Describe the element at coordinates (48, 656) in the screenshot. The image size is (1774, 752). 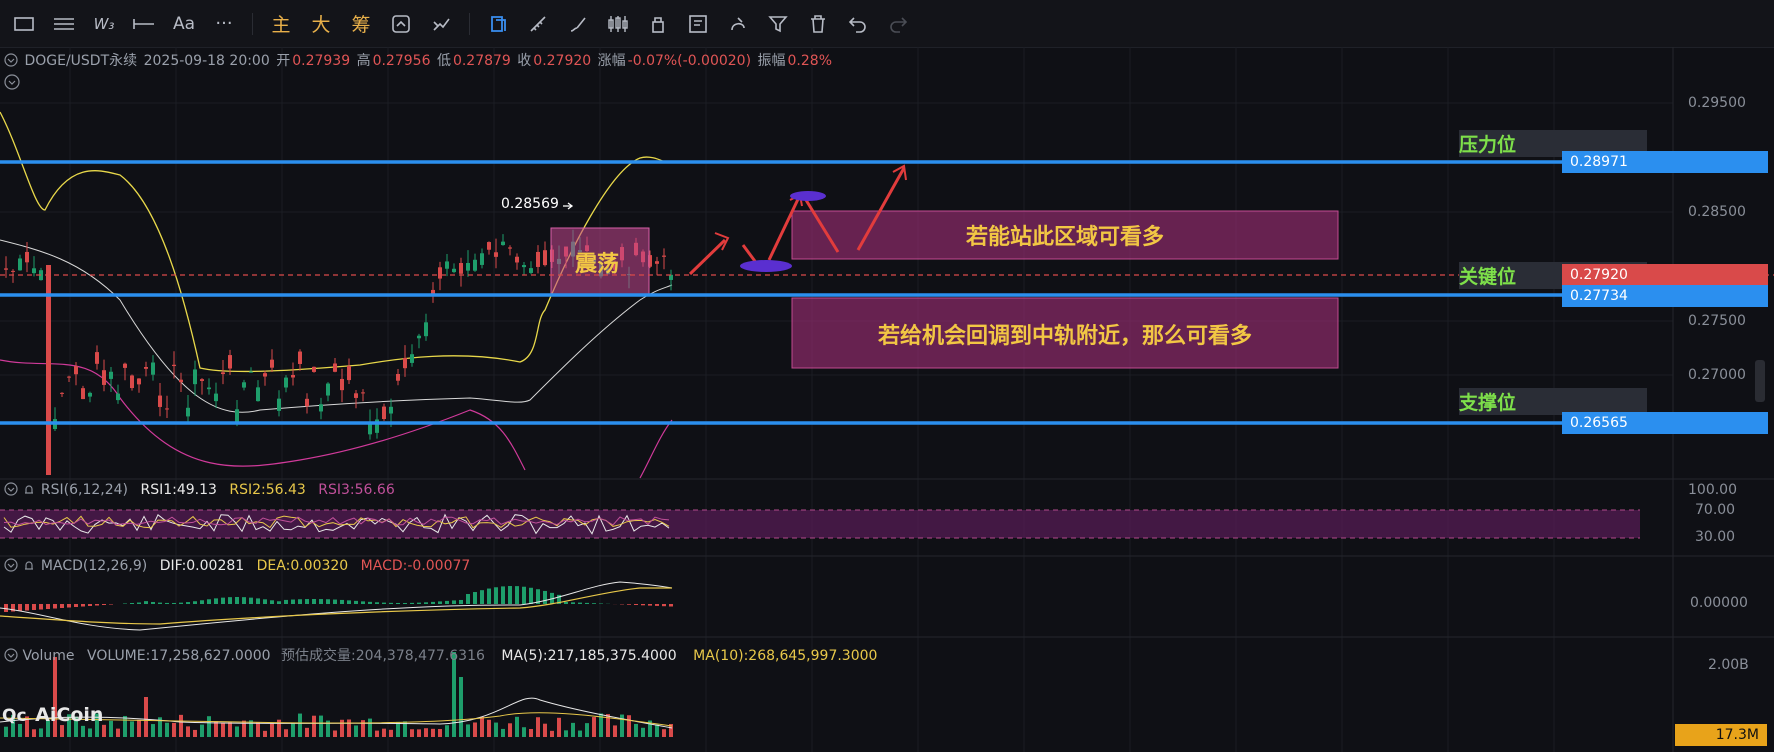
I see `volume-title: Volume` at that location.